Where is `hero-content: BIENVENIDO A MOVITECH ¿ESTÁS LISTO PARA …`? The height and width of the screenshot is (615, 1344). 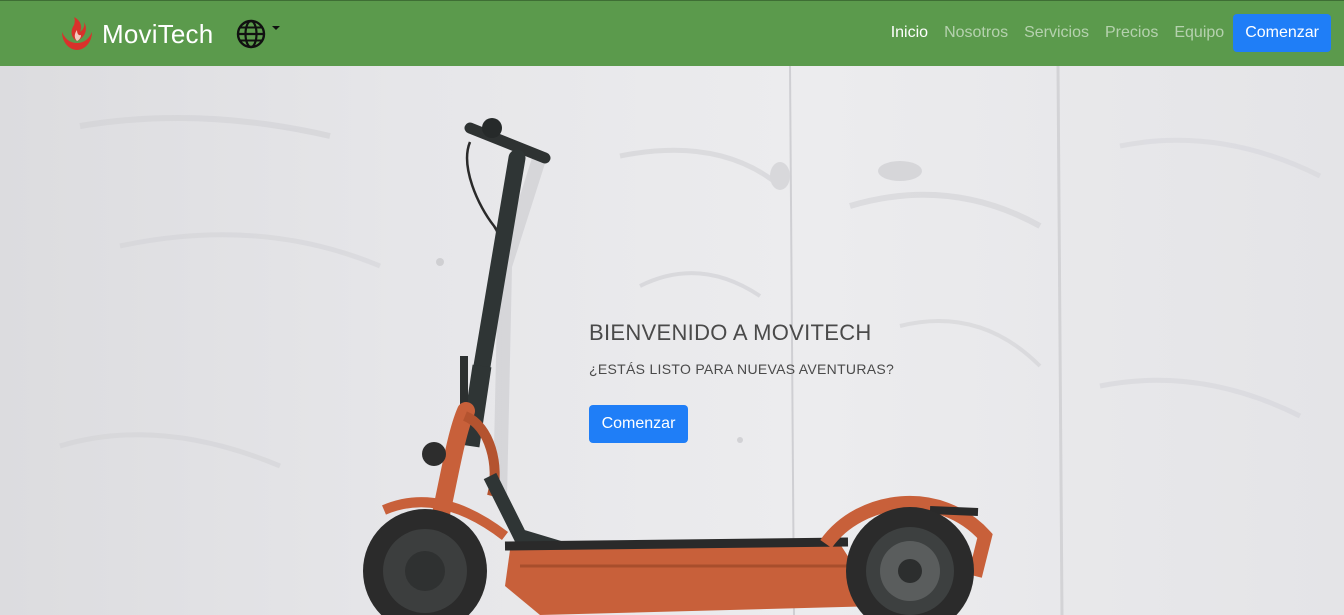
hero-content: BIENVENIDO A MOVITECH ¿ESTÁS LISTO PARA … is located at coordinates (742, 381).